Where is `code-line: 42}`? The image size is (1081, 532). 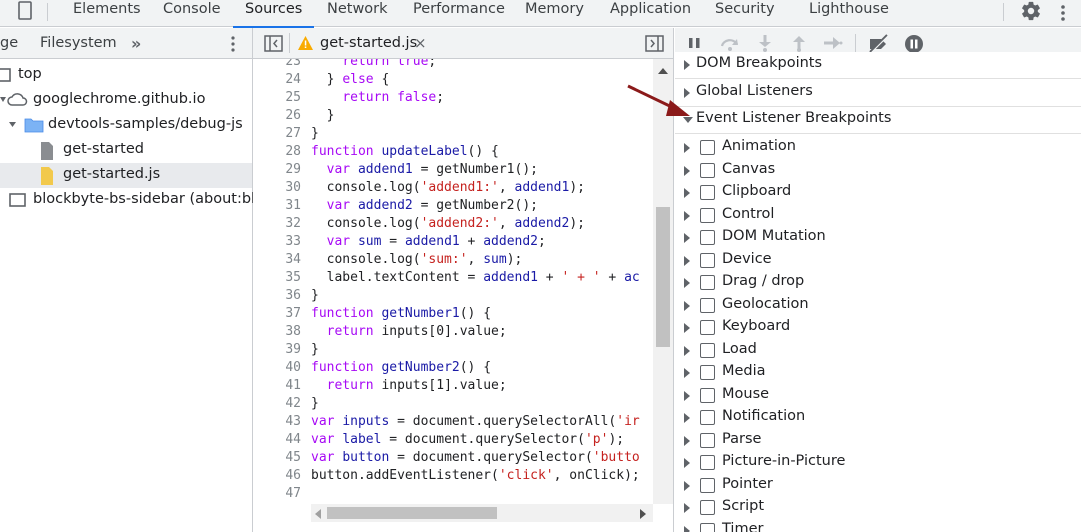
code-line: 42} is located at coordinates (453, 405).